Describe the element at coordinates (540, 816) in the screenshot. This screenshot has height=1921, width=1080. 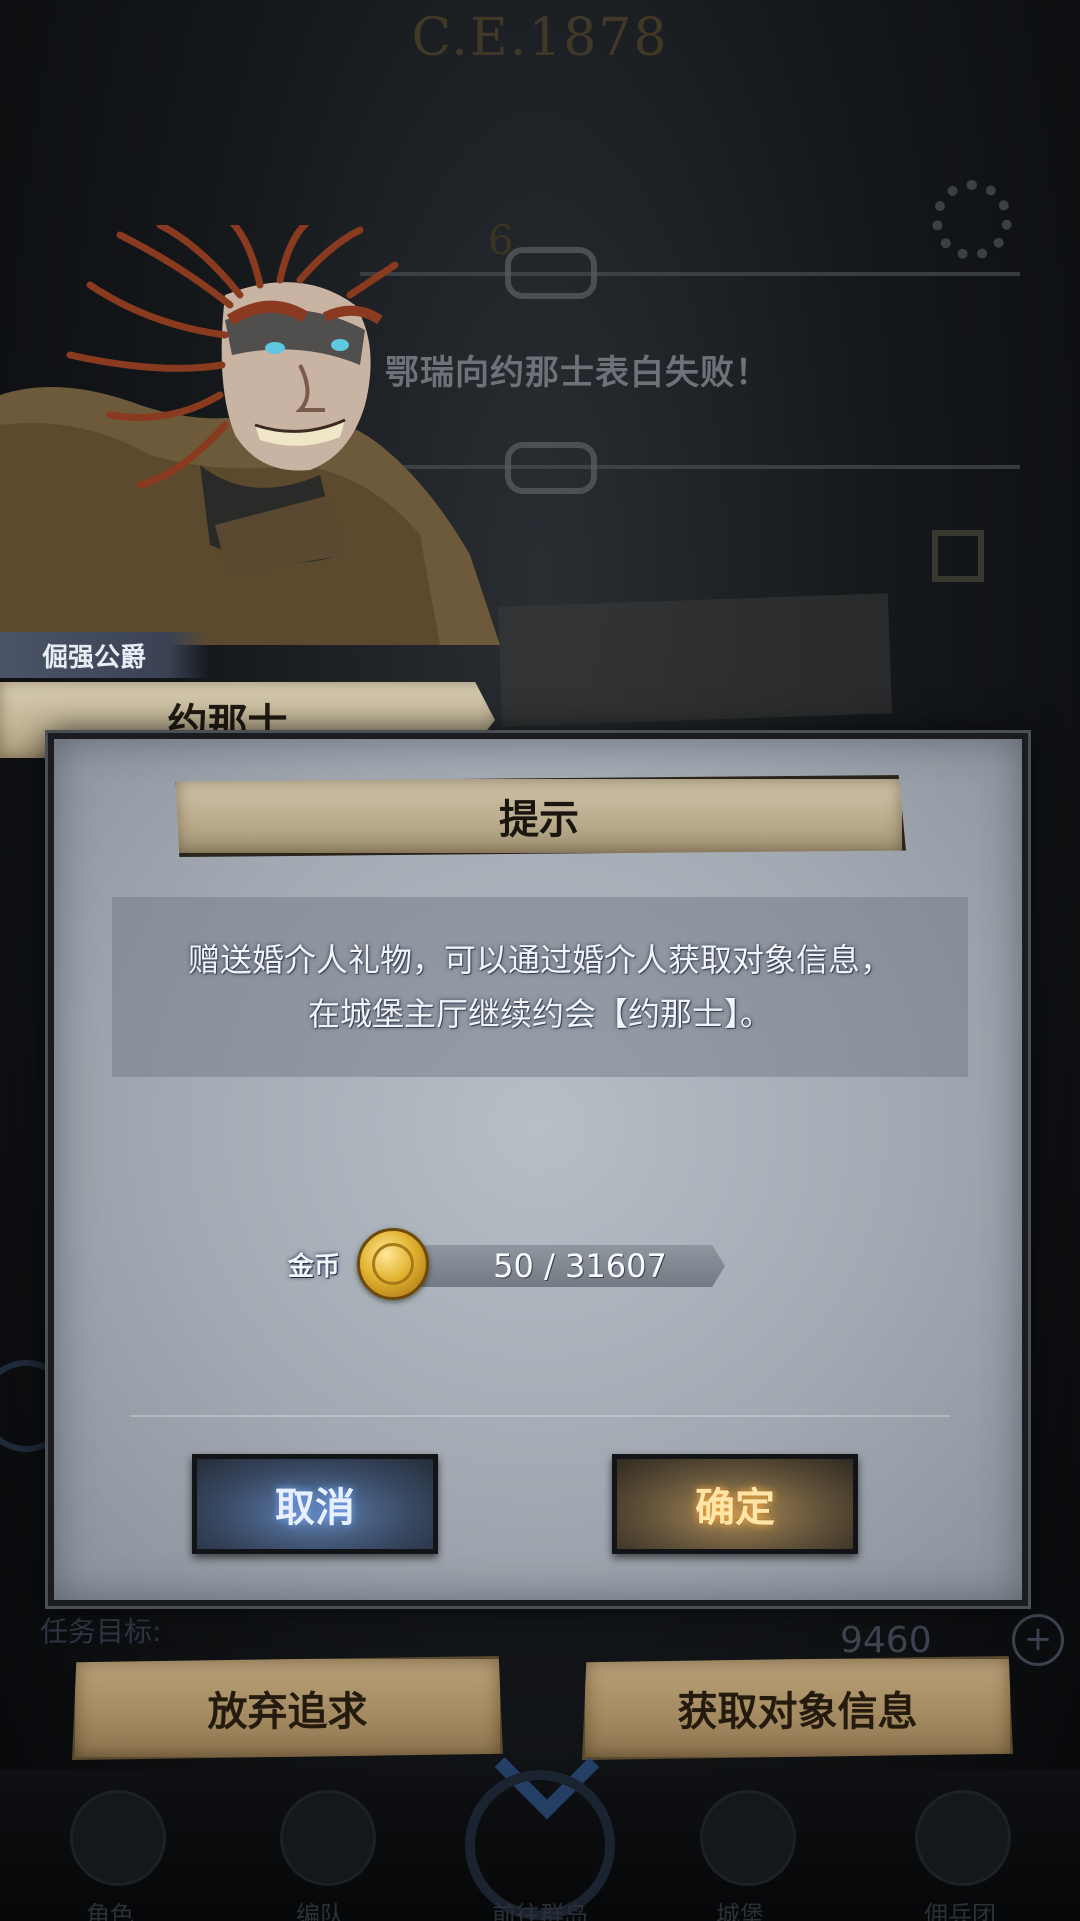
I see `dialog-title: 提示` at that location.